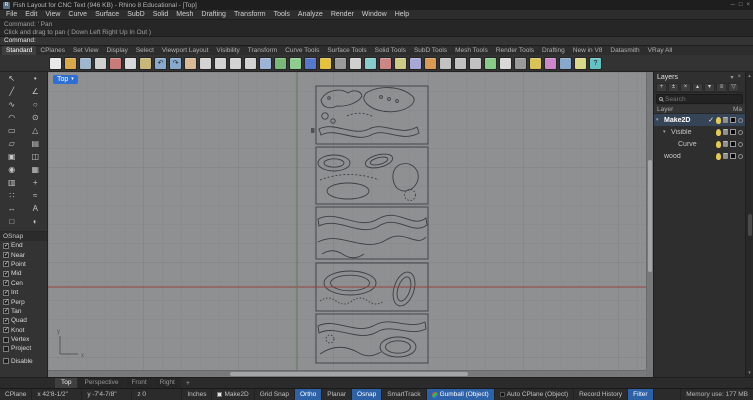 The height and width of the screenshot is (400, 753). I want to click on toolbar-tab: Visibility, so click(227, 50).